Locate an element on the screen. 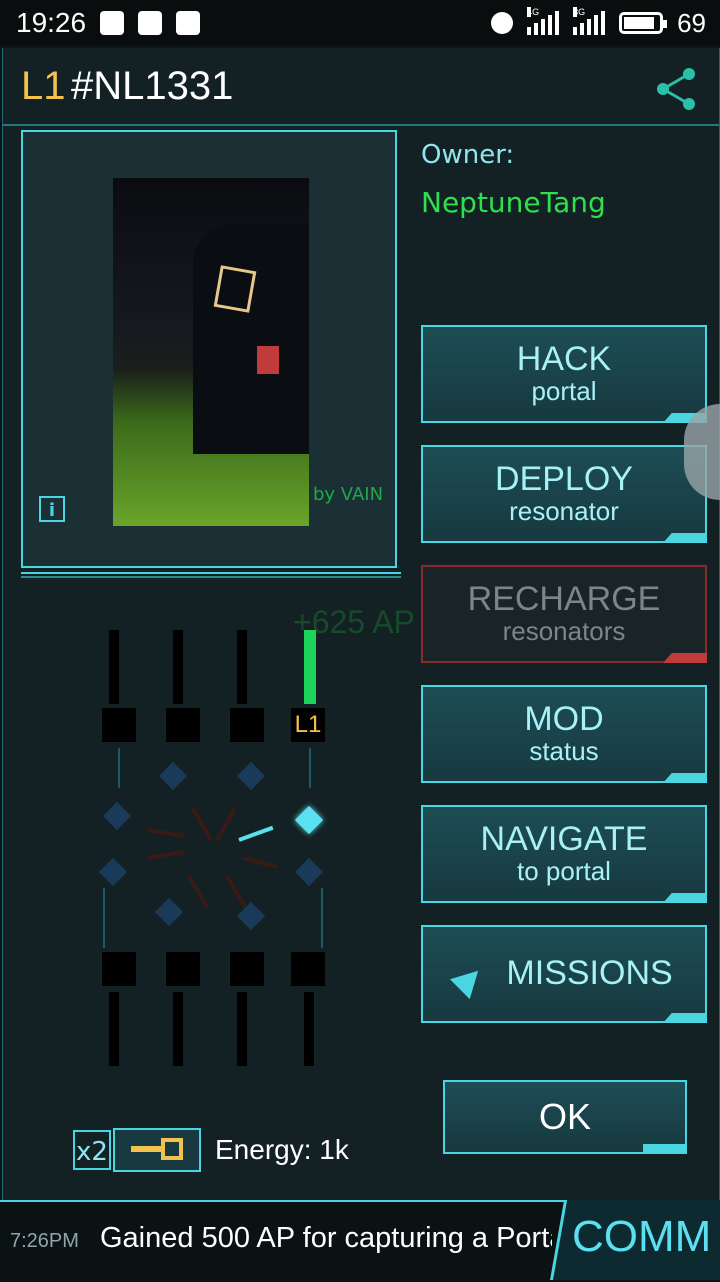 This screenshot has width=720, height=1282. key-count: x2 is located at coordinates (92, 1150).